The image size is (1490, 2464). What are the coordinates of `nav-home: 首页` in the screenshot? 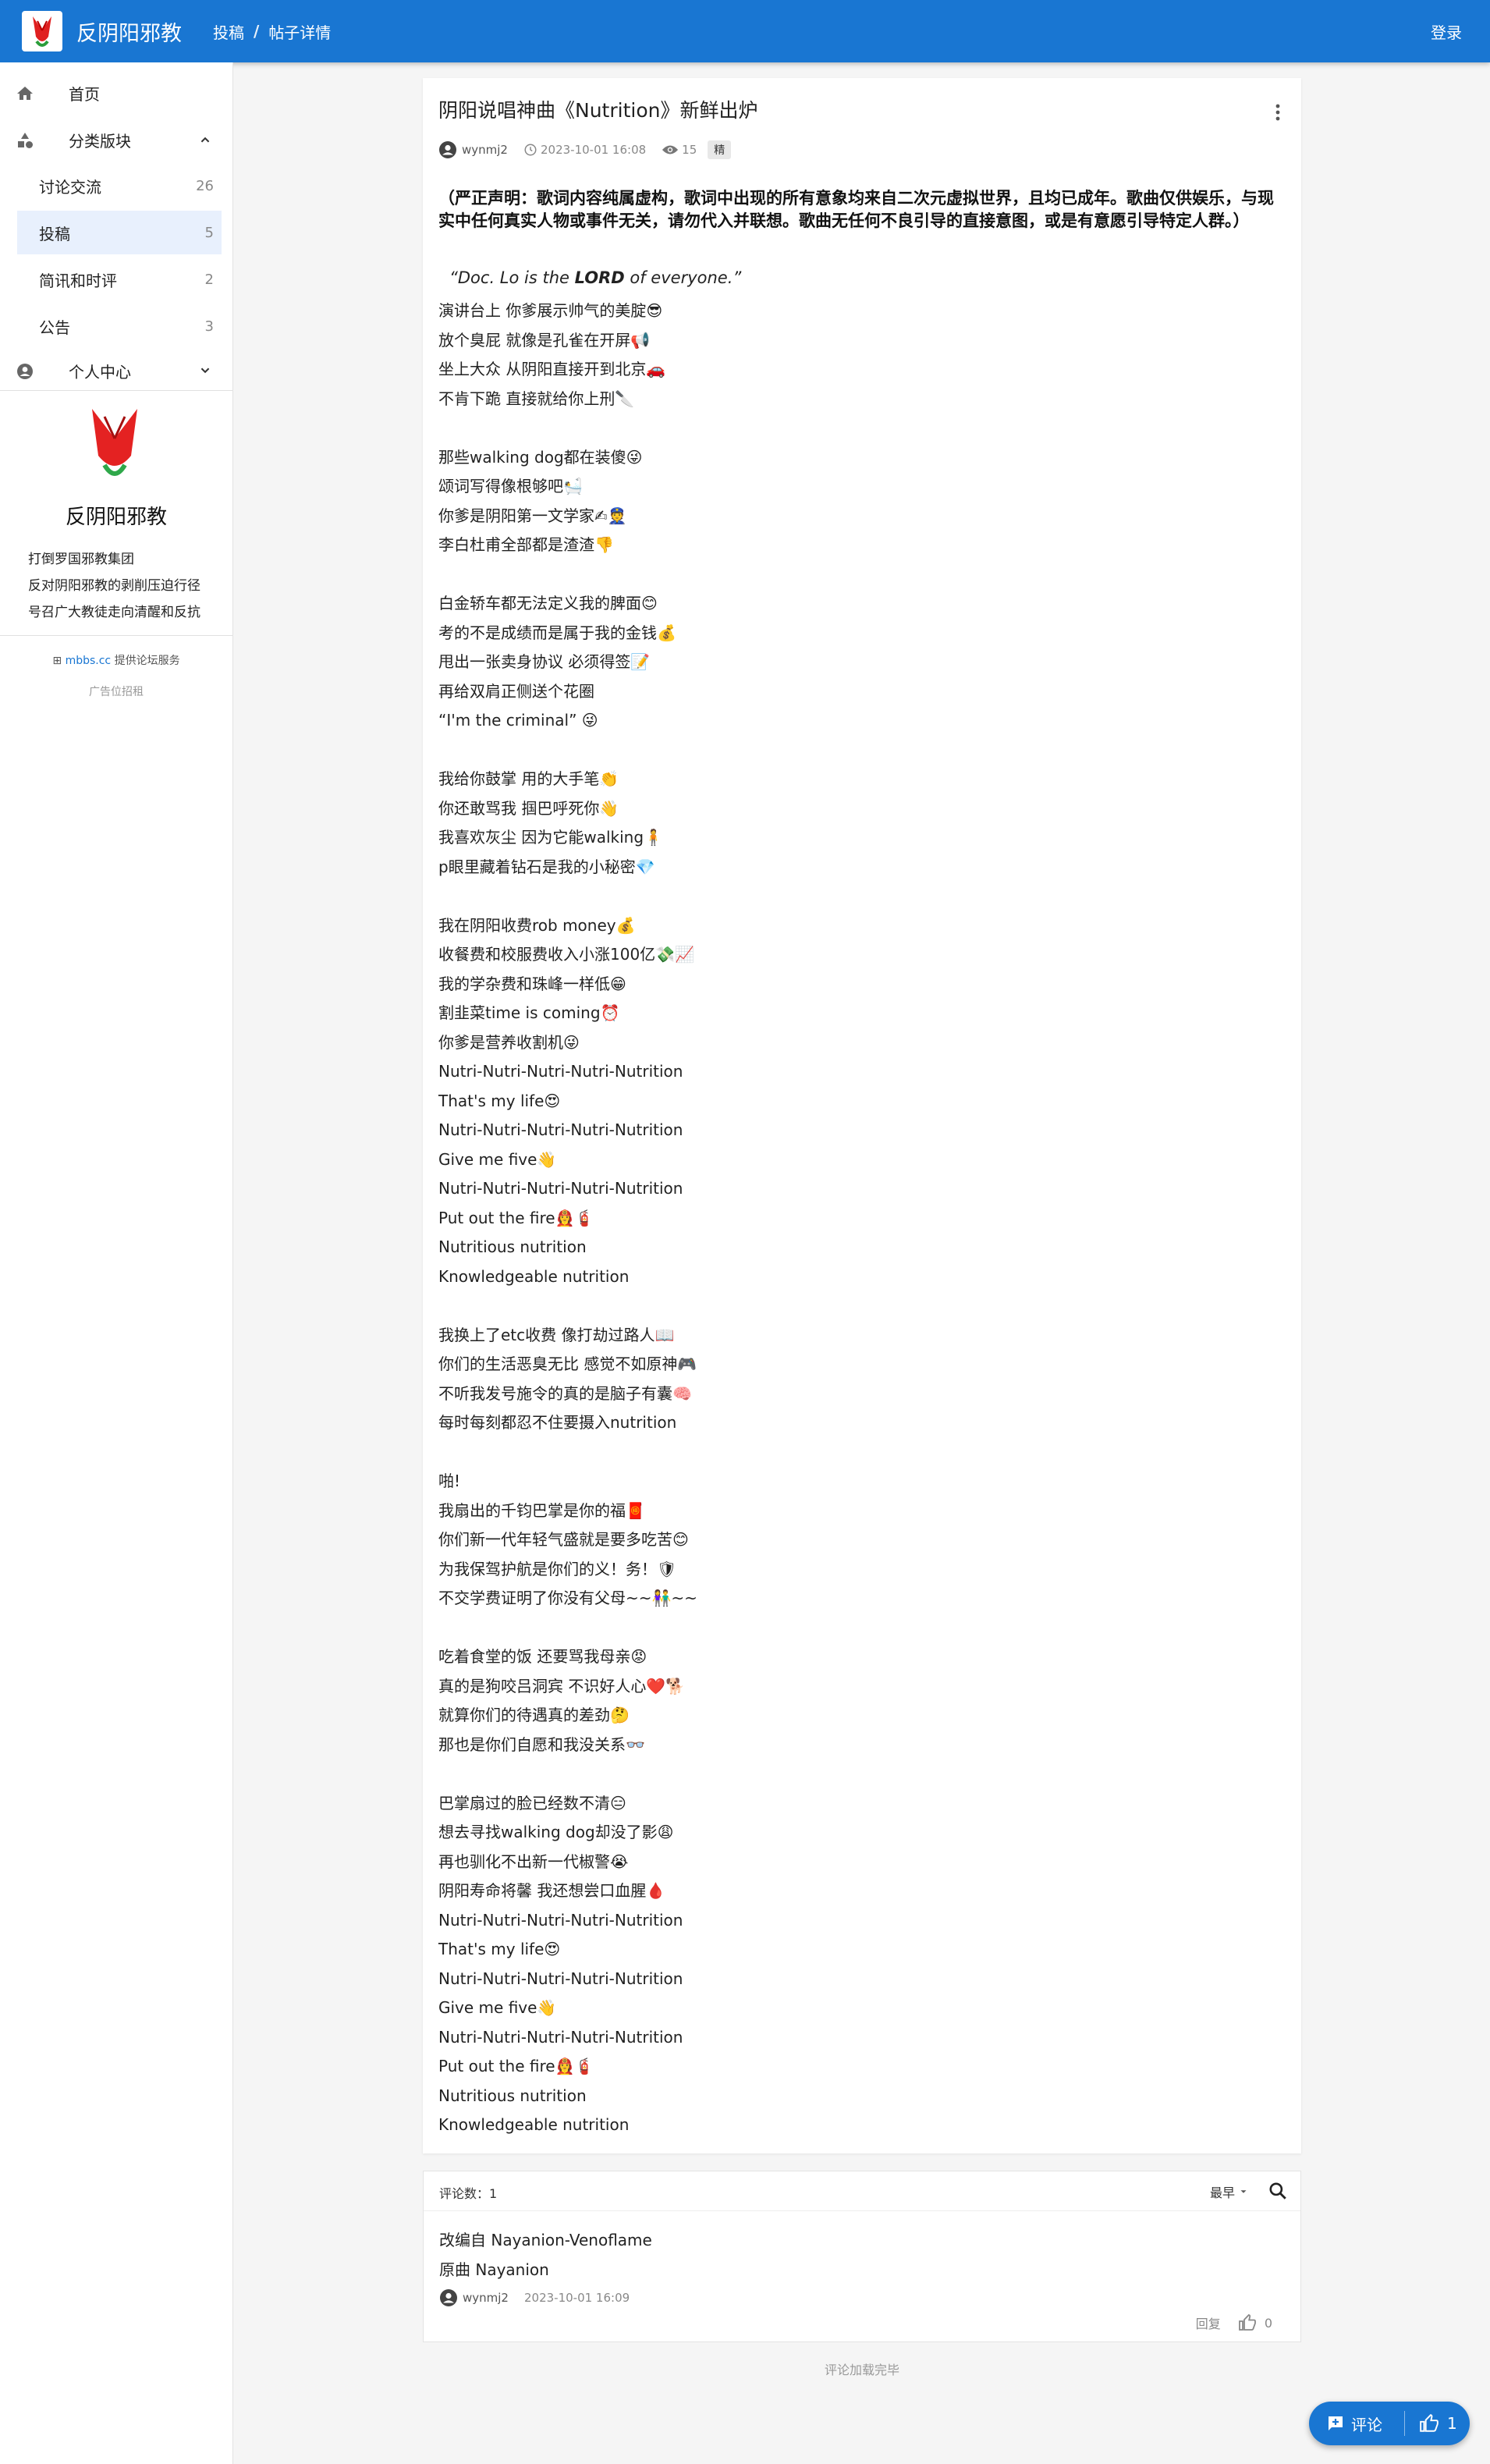 It's located at (116, 92).